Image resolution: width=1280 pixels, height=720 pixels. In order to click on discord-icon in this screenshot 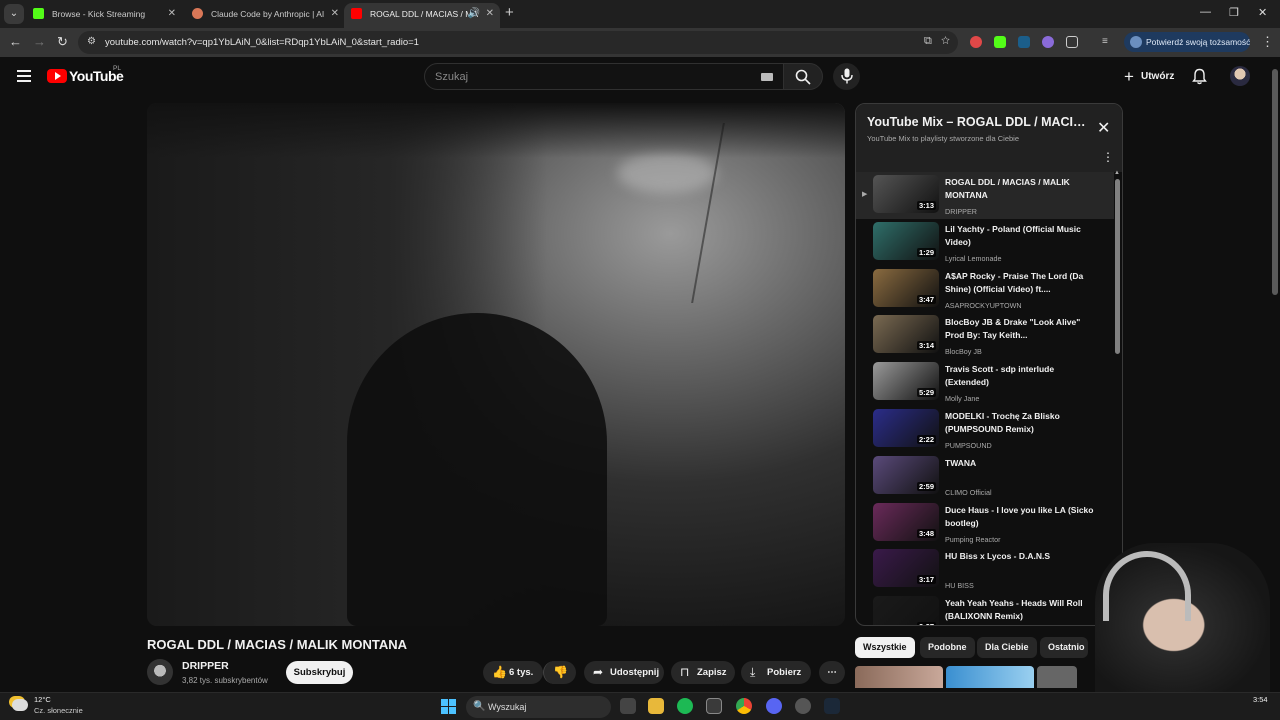, I will do `click(774, 706)`.